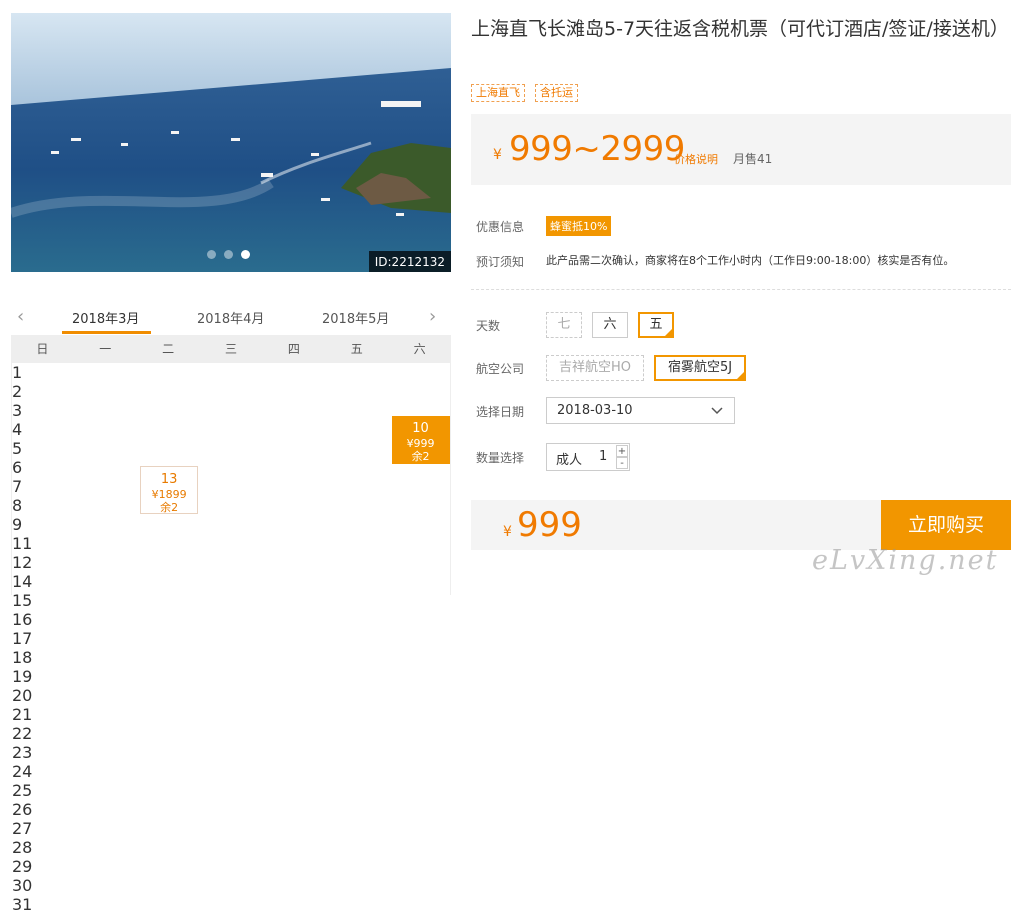  I want to click on calendar-day: 23, so click(231, 752).